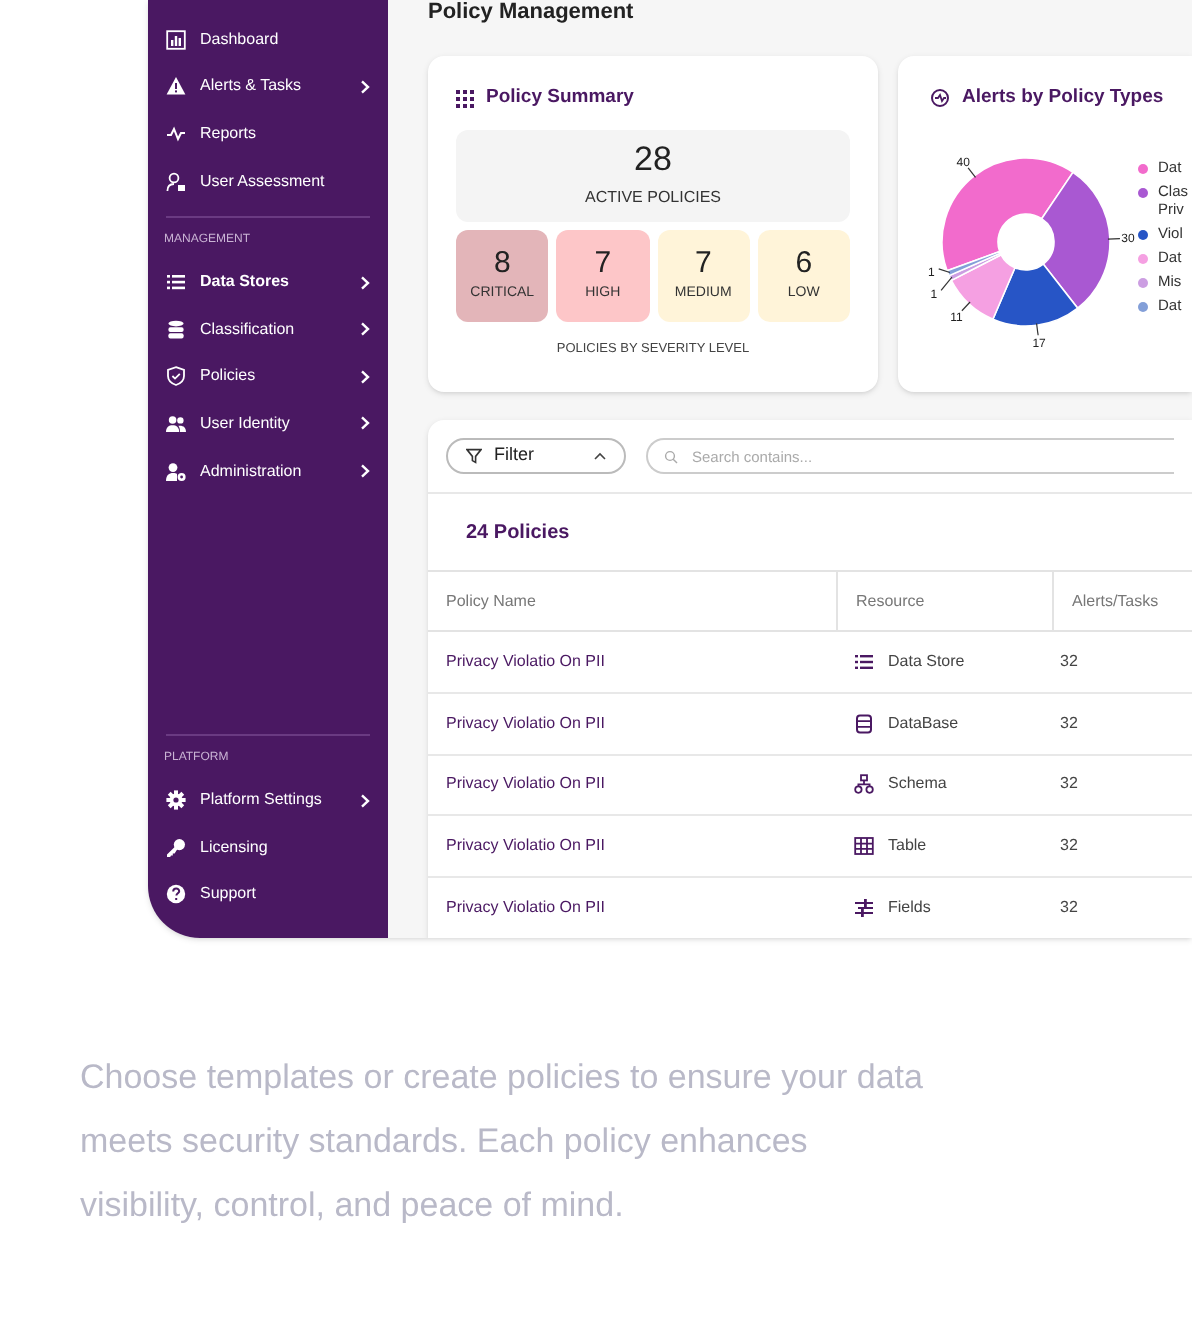  Describe the element at coordinates (864, 784) in the screenshot. I see `hierarchy-icon` at that location.